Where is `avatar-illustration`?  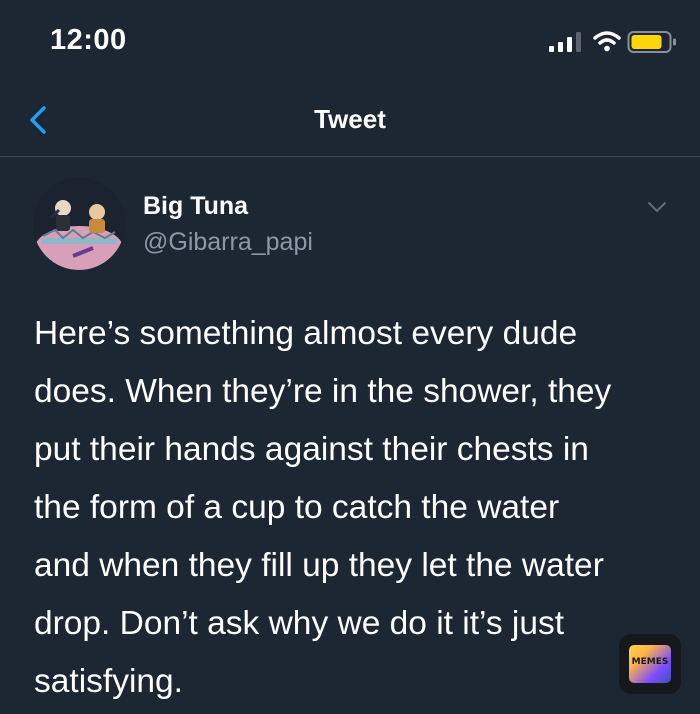
avatar-illustration is located at coordinates (79, 224).